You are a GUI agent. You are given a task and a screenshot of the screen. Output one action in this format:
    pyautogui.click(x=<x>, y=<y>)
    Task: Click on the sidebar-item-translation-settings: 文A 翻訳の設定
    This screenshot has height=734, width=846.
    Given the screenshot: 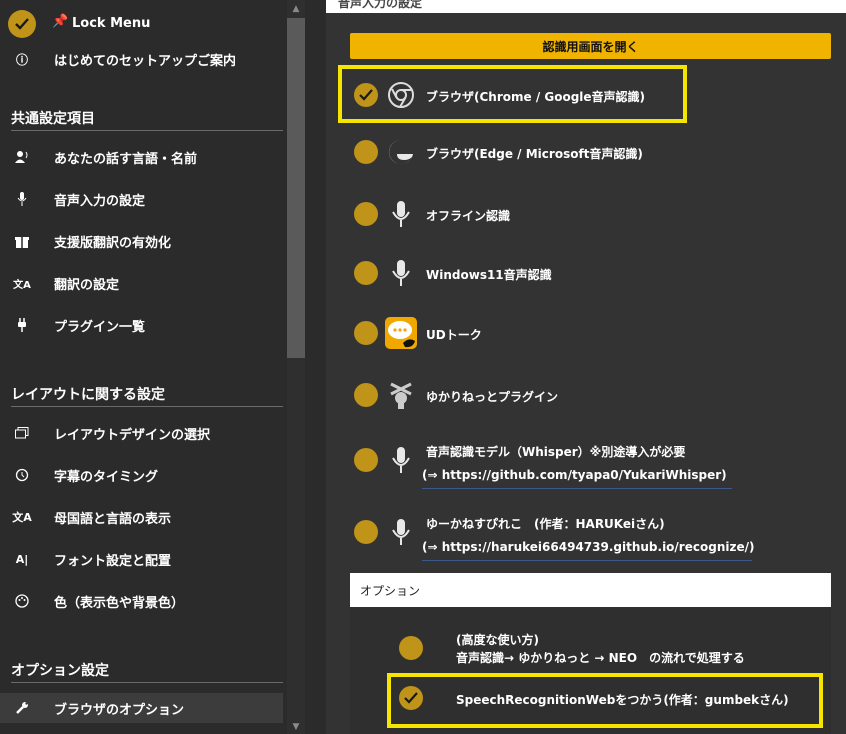 What is the action you would take?
    pyautogui.click(x=141, y=283)
    